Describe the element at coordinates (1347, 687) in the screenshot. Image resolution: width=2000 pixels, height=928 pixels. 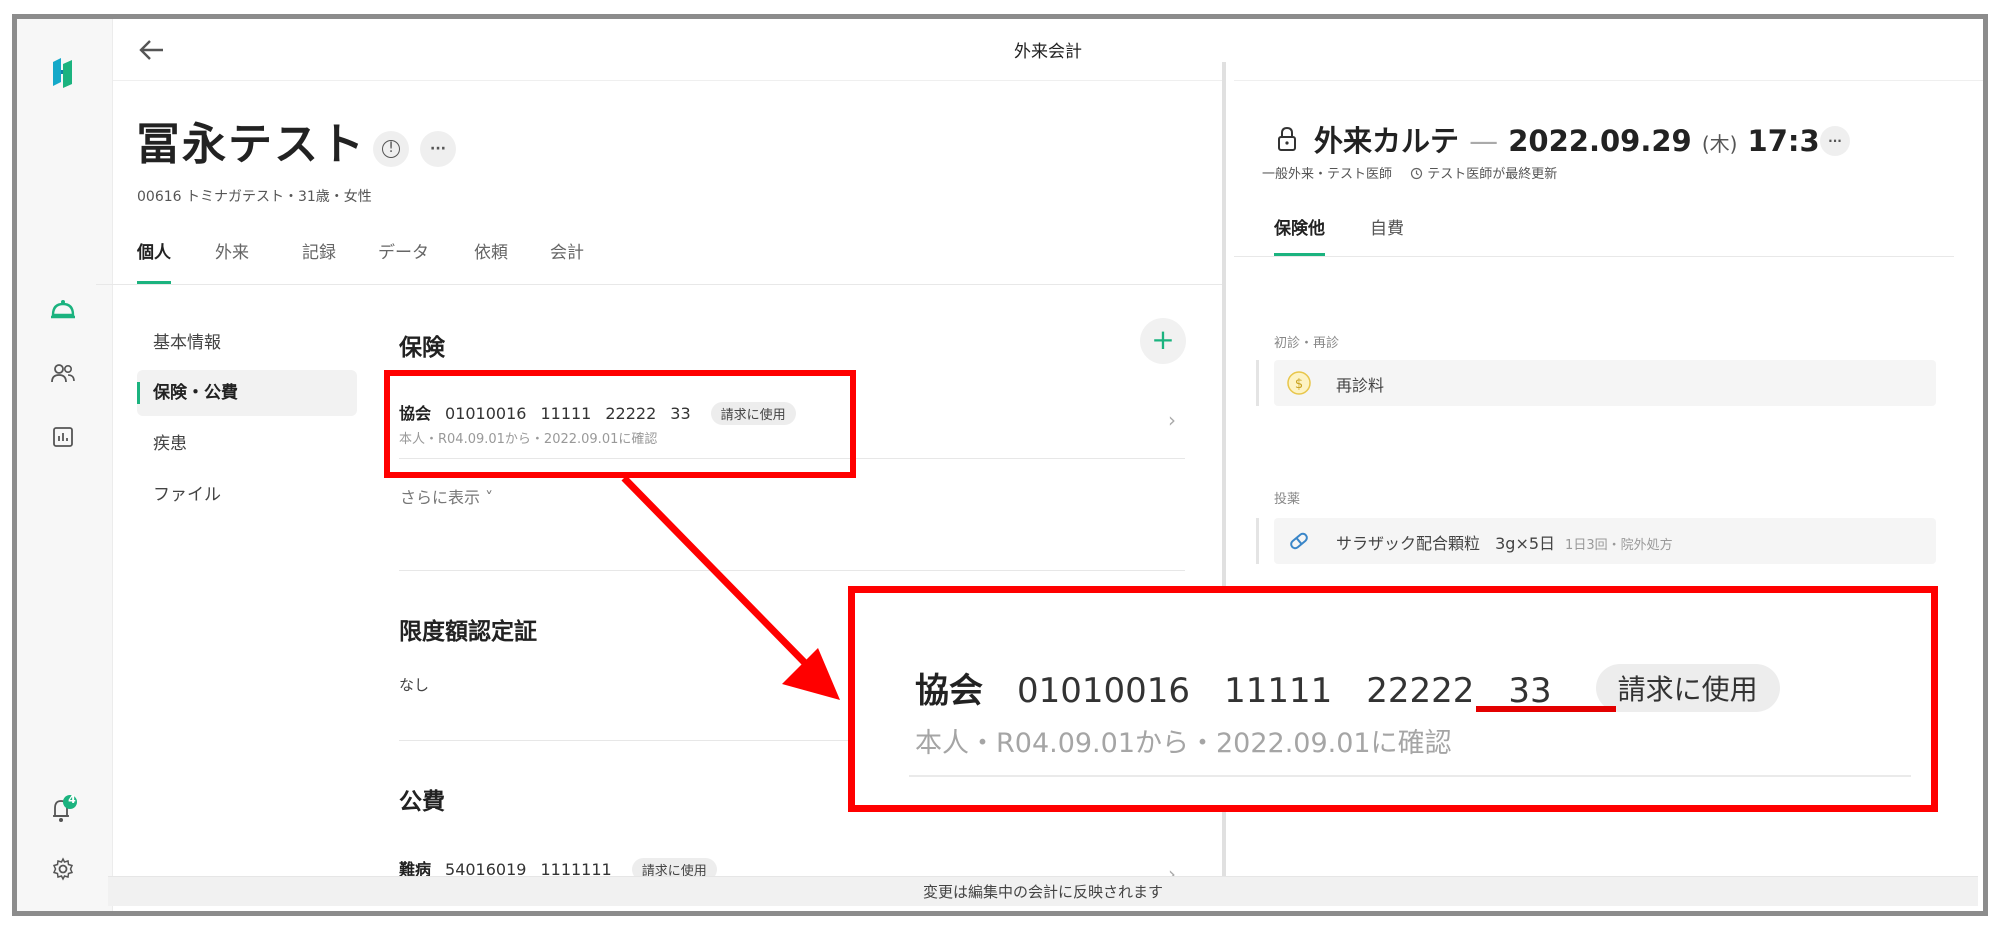
I see `zoomed-insurance-row: 協会 01010016 11111 22222 33 請求に使用` at that location.